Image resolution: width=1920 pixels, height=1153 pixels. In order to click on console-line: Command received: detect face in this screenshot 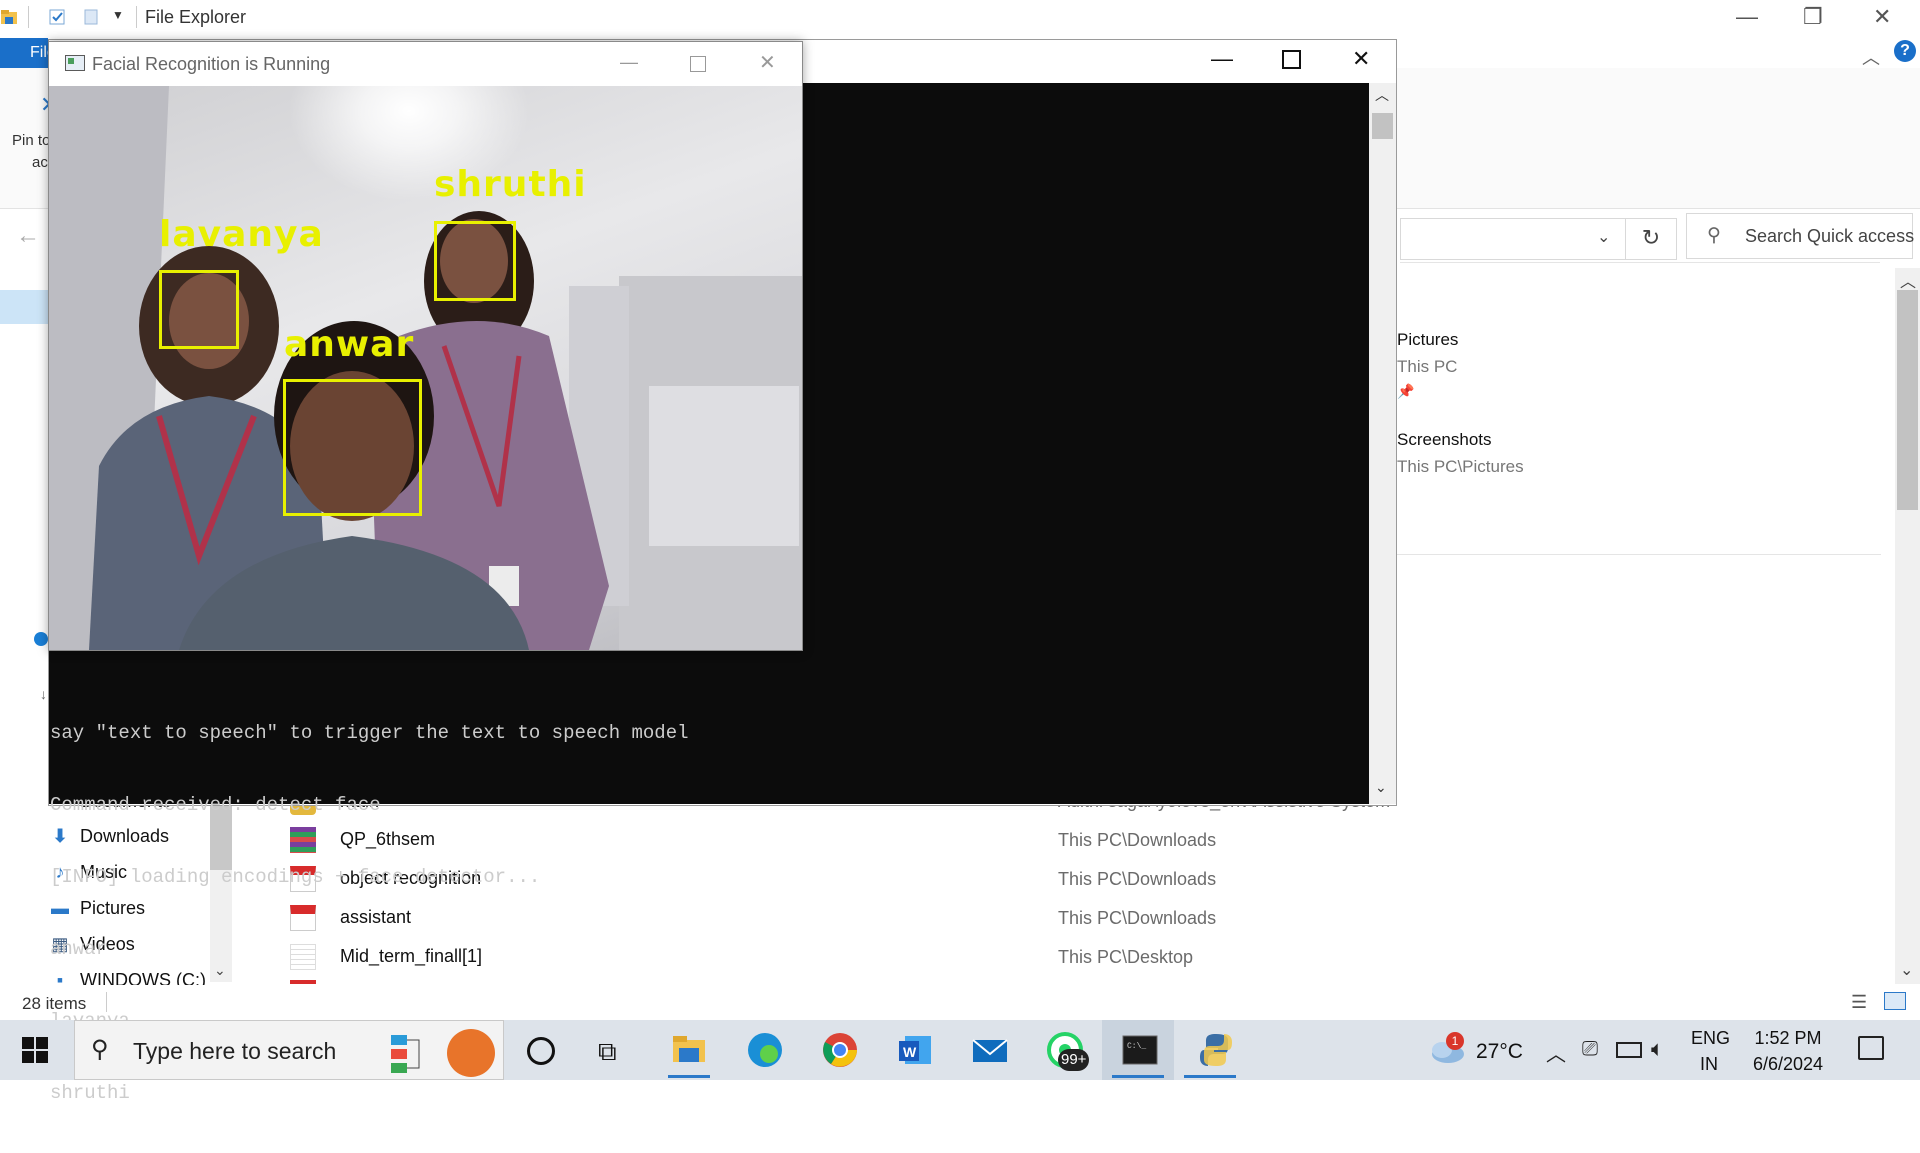, I will do `click(215, 805)`.